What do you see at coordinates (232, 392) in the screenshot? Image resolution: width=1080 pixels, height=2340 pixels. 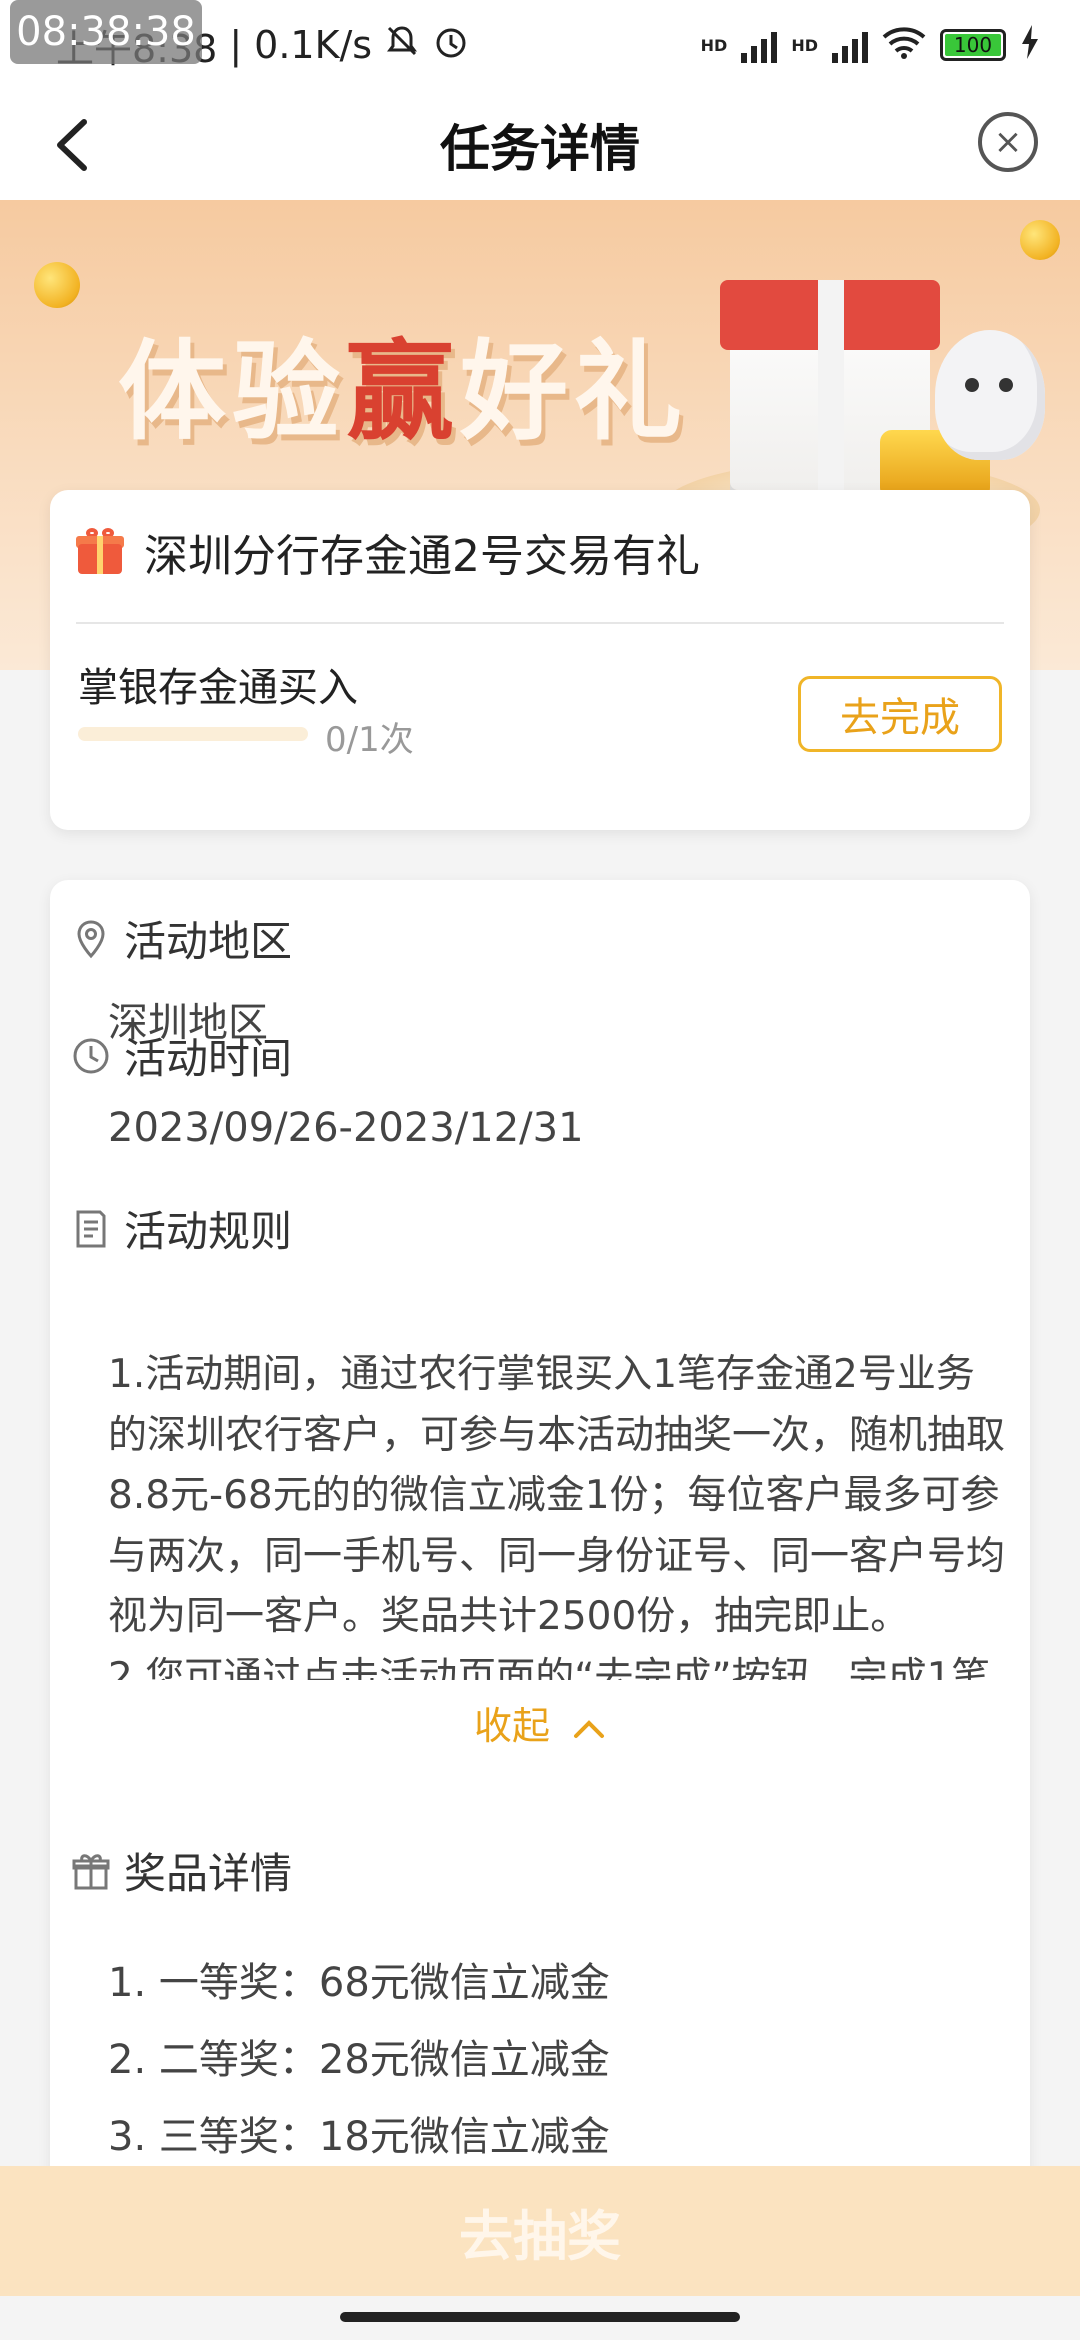 I see `banner-title-part1: 体验` at bounding box center [232, 392].